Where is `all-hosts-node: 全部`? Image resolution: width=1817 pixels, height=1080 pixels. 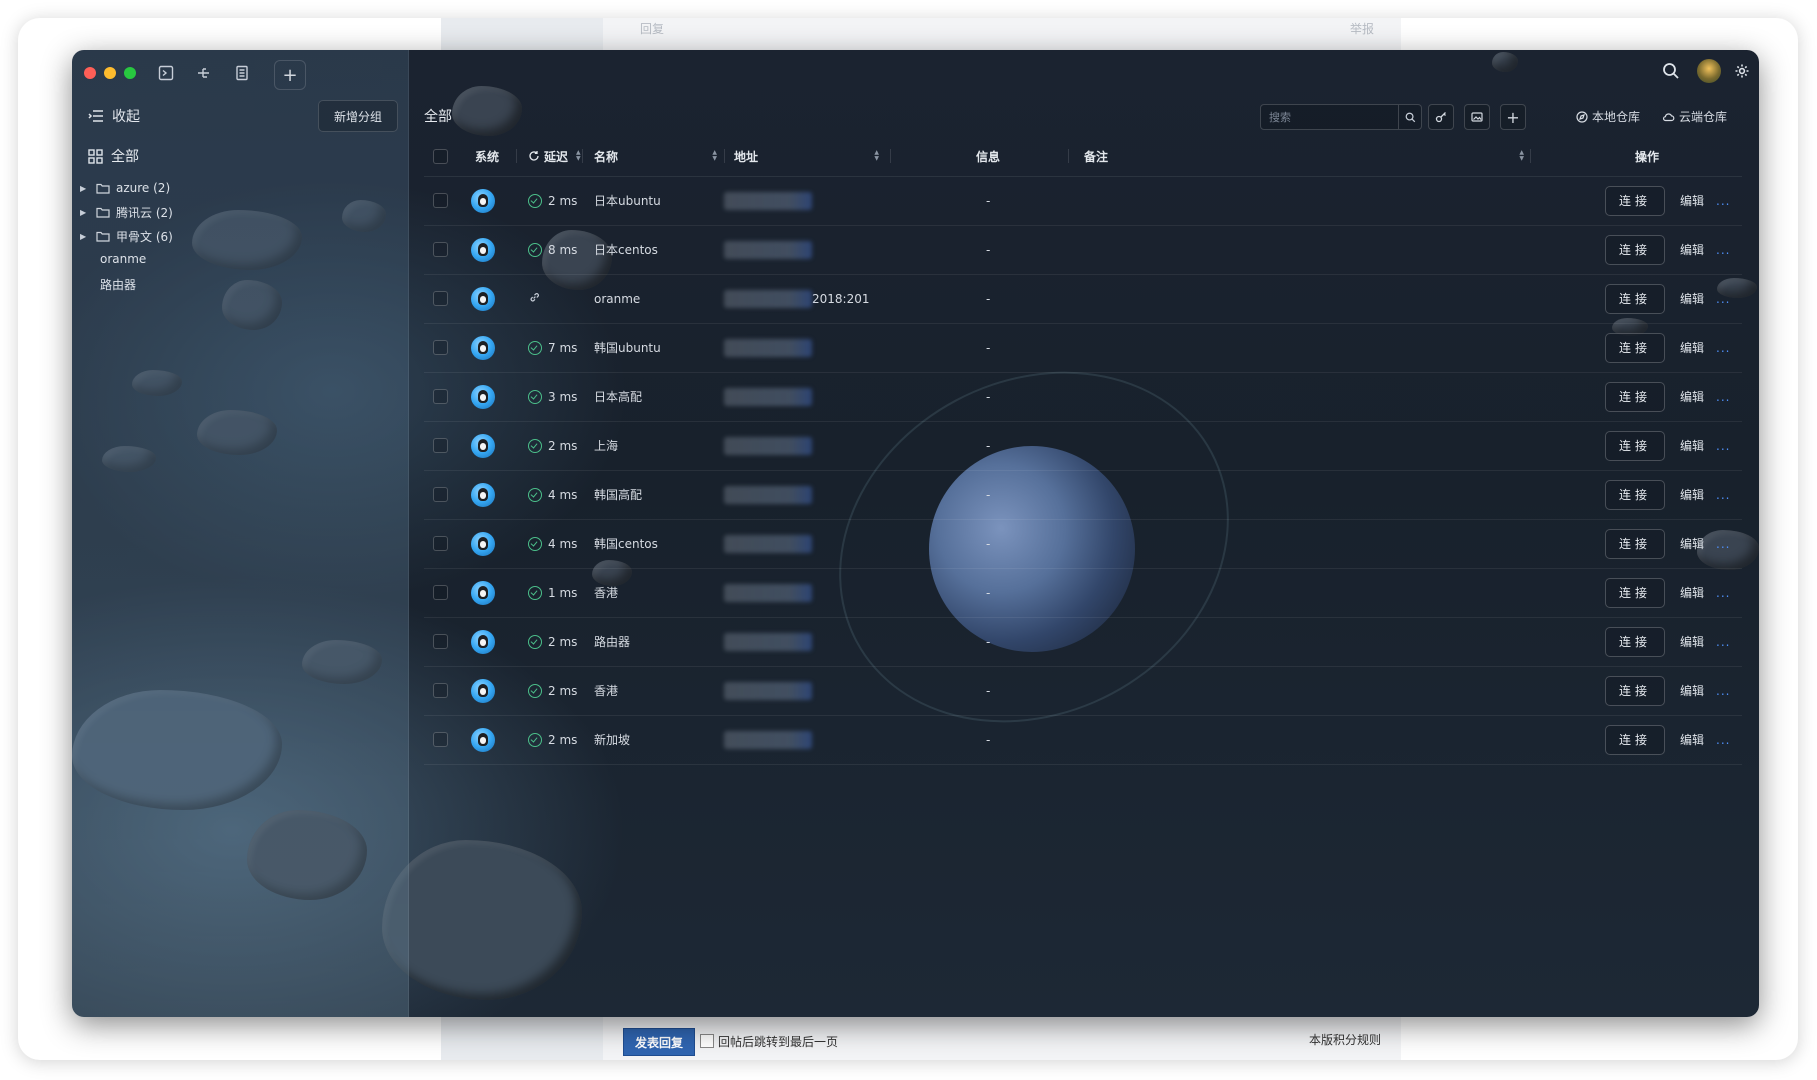 all-hosts-node: 全部 is located at coordinates (113, 156).